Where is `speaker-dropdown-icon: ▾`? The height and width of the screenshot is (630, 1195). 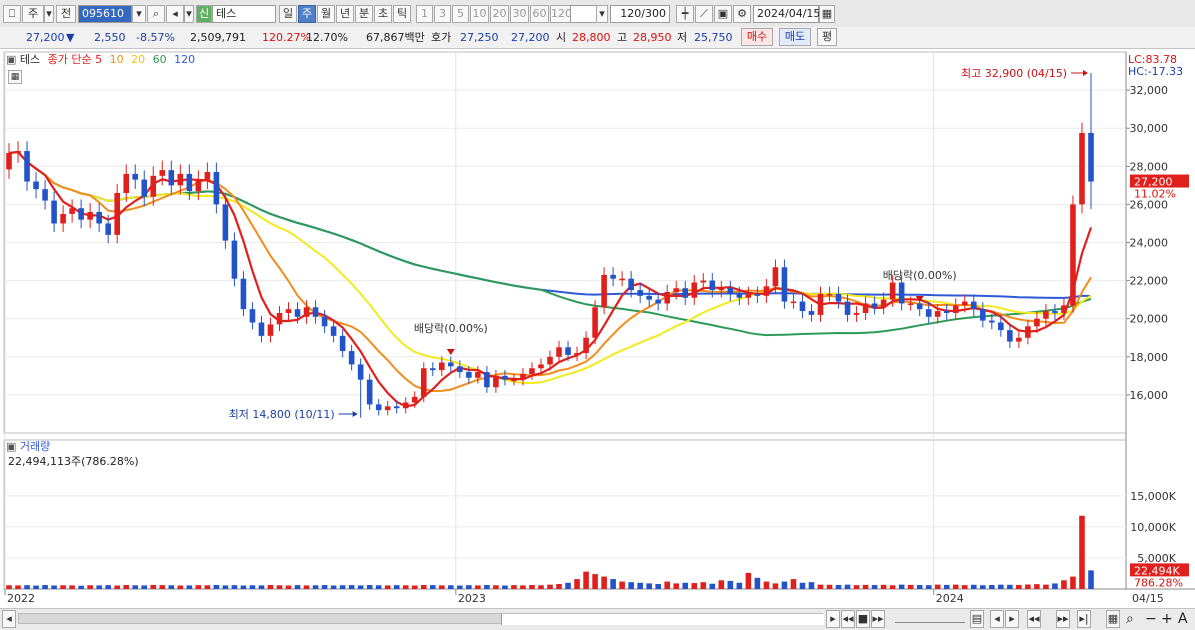 speaker-dropdown-icon: ▾ is located at coordinates (189, 14).